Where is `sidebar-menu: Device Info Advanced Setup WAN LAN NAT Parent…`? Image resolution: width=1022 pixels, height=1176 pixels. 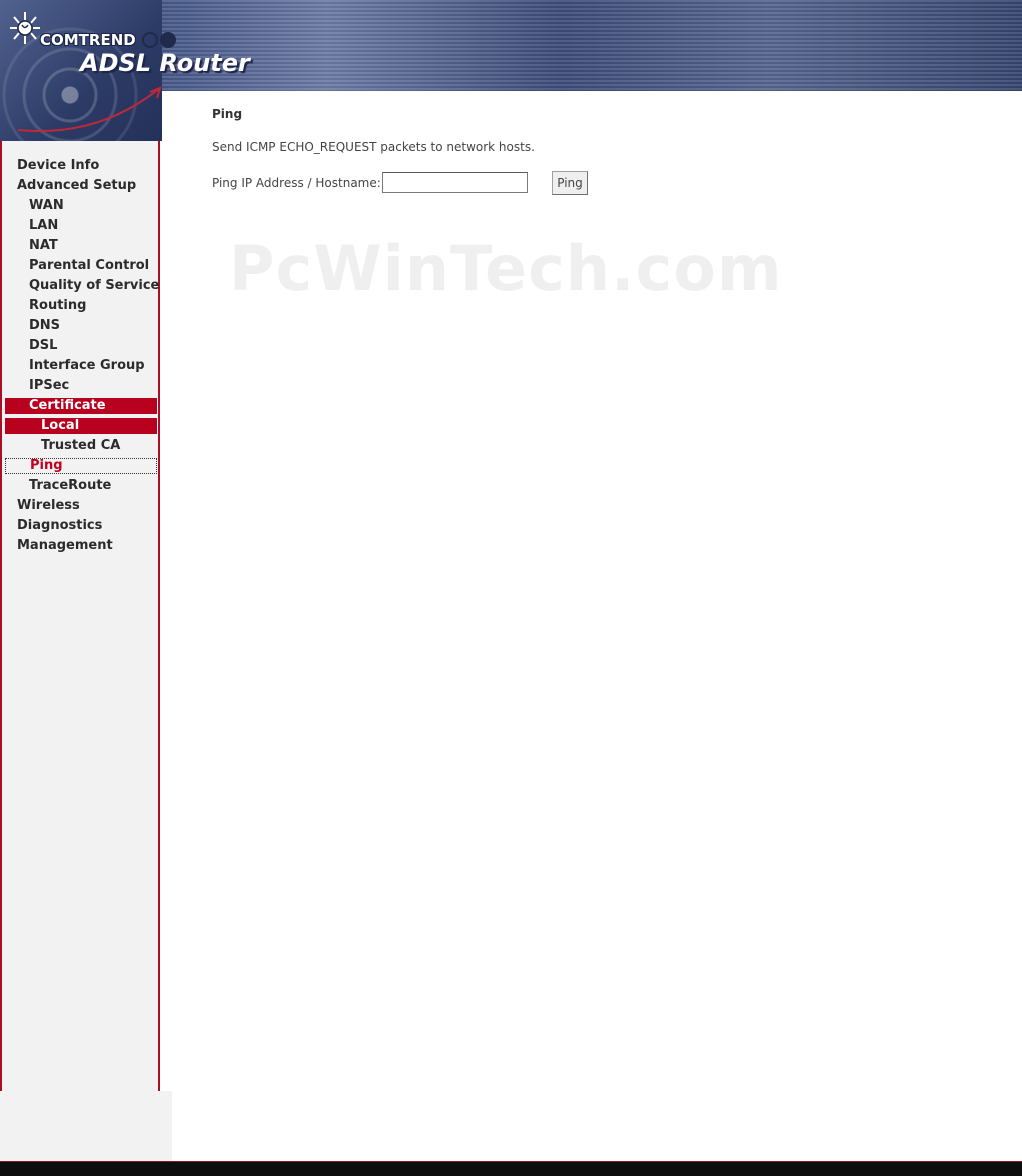 sidebar-menu: Device Info Advanced Setup WAN LAN NAT Parent… is located at coordinates (80, 358).